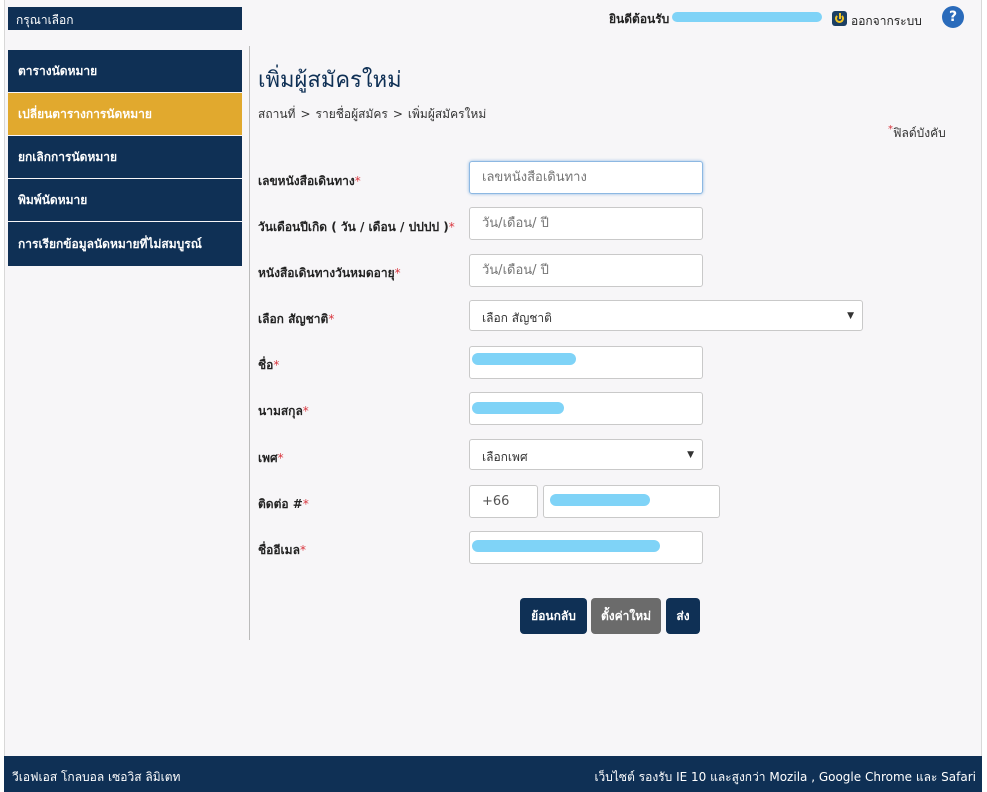 The height and width of the screenshot is (792, 987). What do you see at coordinates (503, 501) in the screenshot?
I see `country-code-input: +66` at bounding box center [503, 501].